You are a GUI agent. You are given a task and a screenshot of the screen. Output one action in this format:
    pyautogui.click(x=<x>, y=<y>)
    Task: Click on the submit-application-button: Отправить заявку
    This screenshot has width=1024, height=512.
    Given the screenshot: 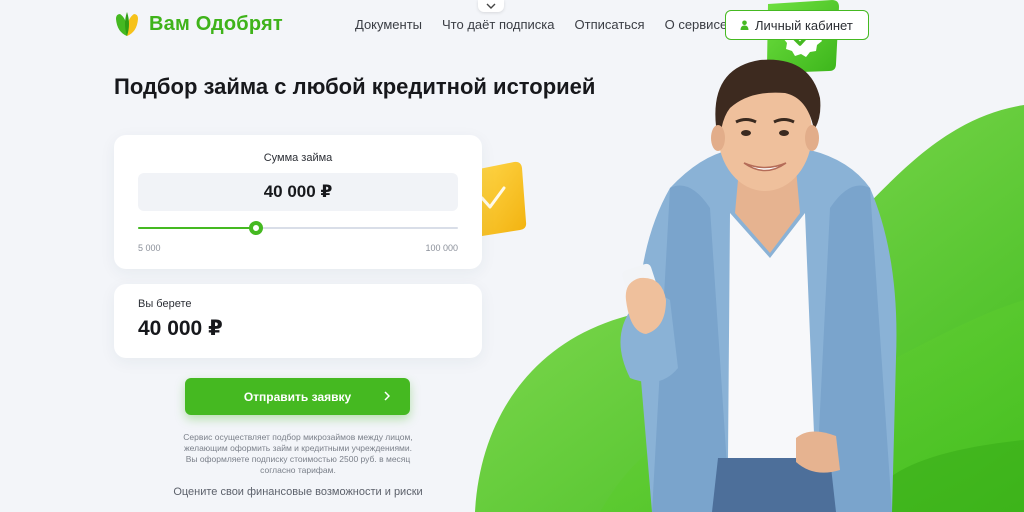 What is the action you would take?
    pyautogui.click(x=297, y=396)
    